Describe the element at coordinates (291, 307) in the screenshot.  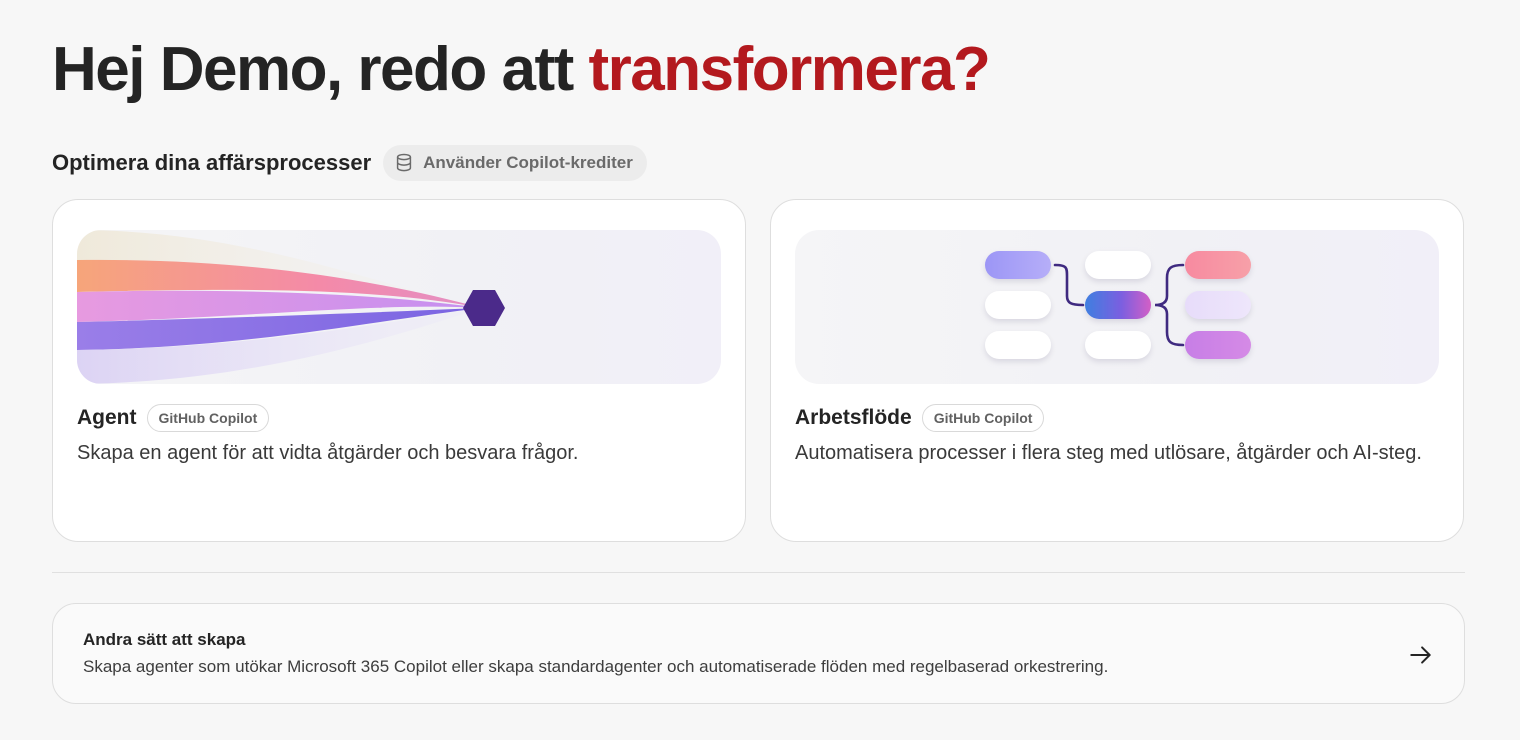
I see `agent-streams-graphic` at that location.